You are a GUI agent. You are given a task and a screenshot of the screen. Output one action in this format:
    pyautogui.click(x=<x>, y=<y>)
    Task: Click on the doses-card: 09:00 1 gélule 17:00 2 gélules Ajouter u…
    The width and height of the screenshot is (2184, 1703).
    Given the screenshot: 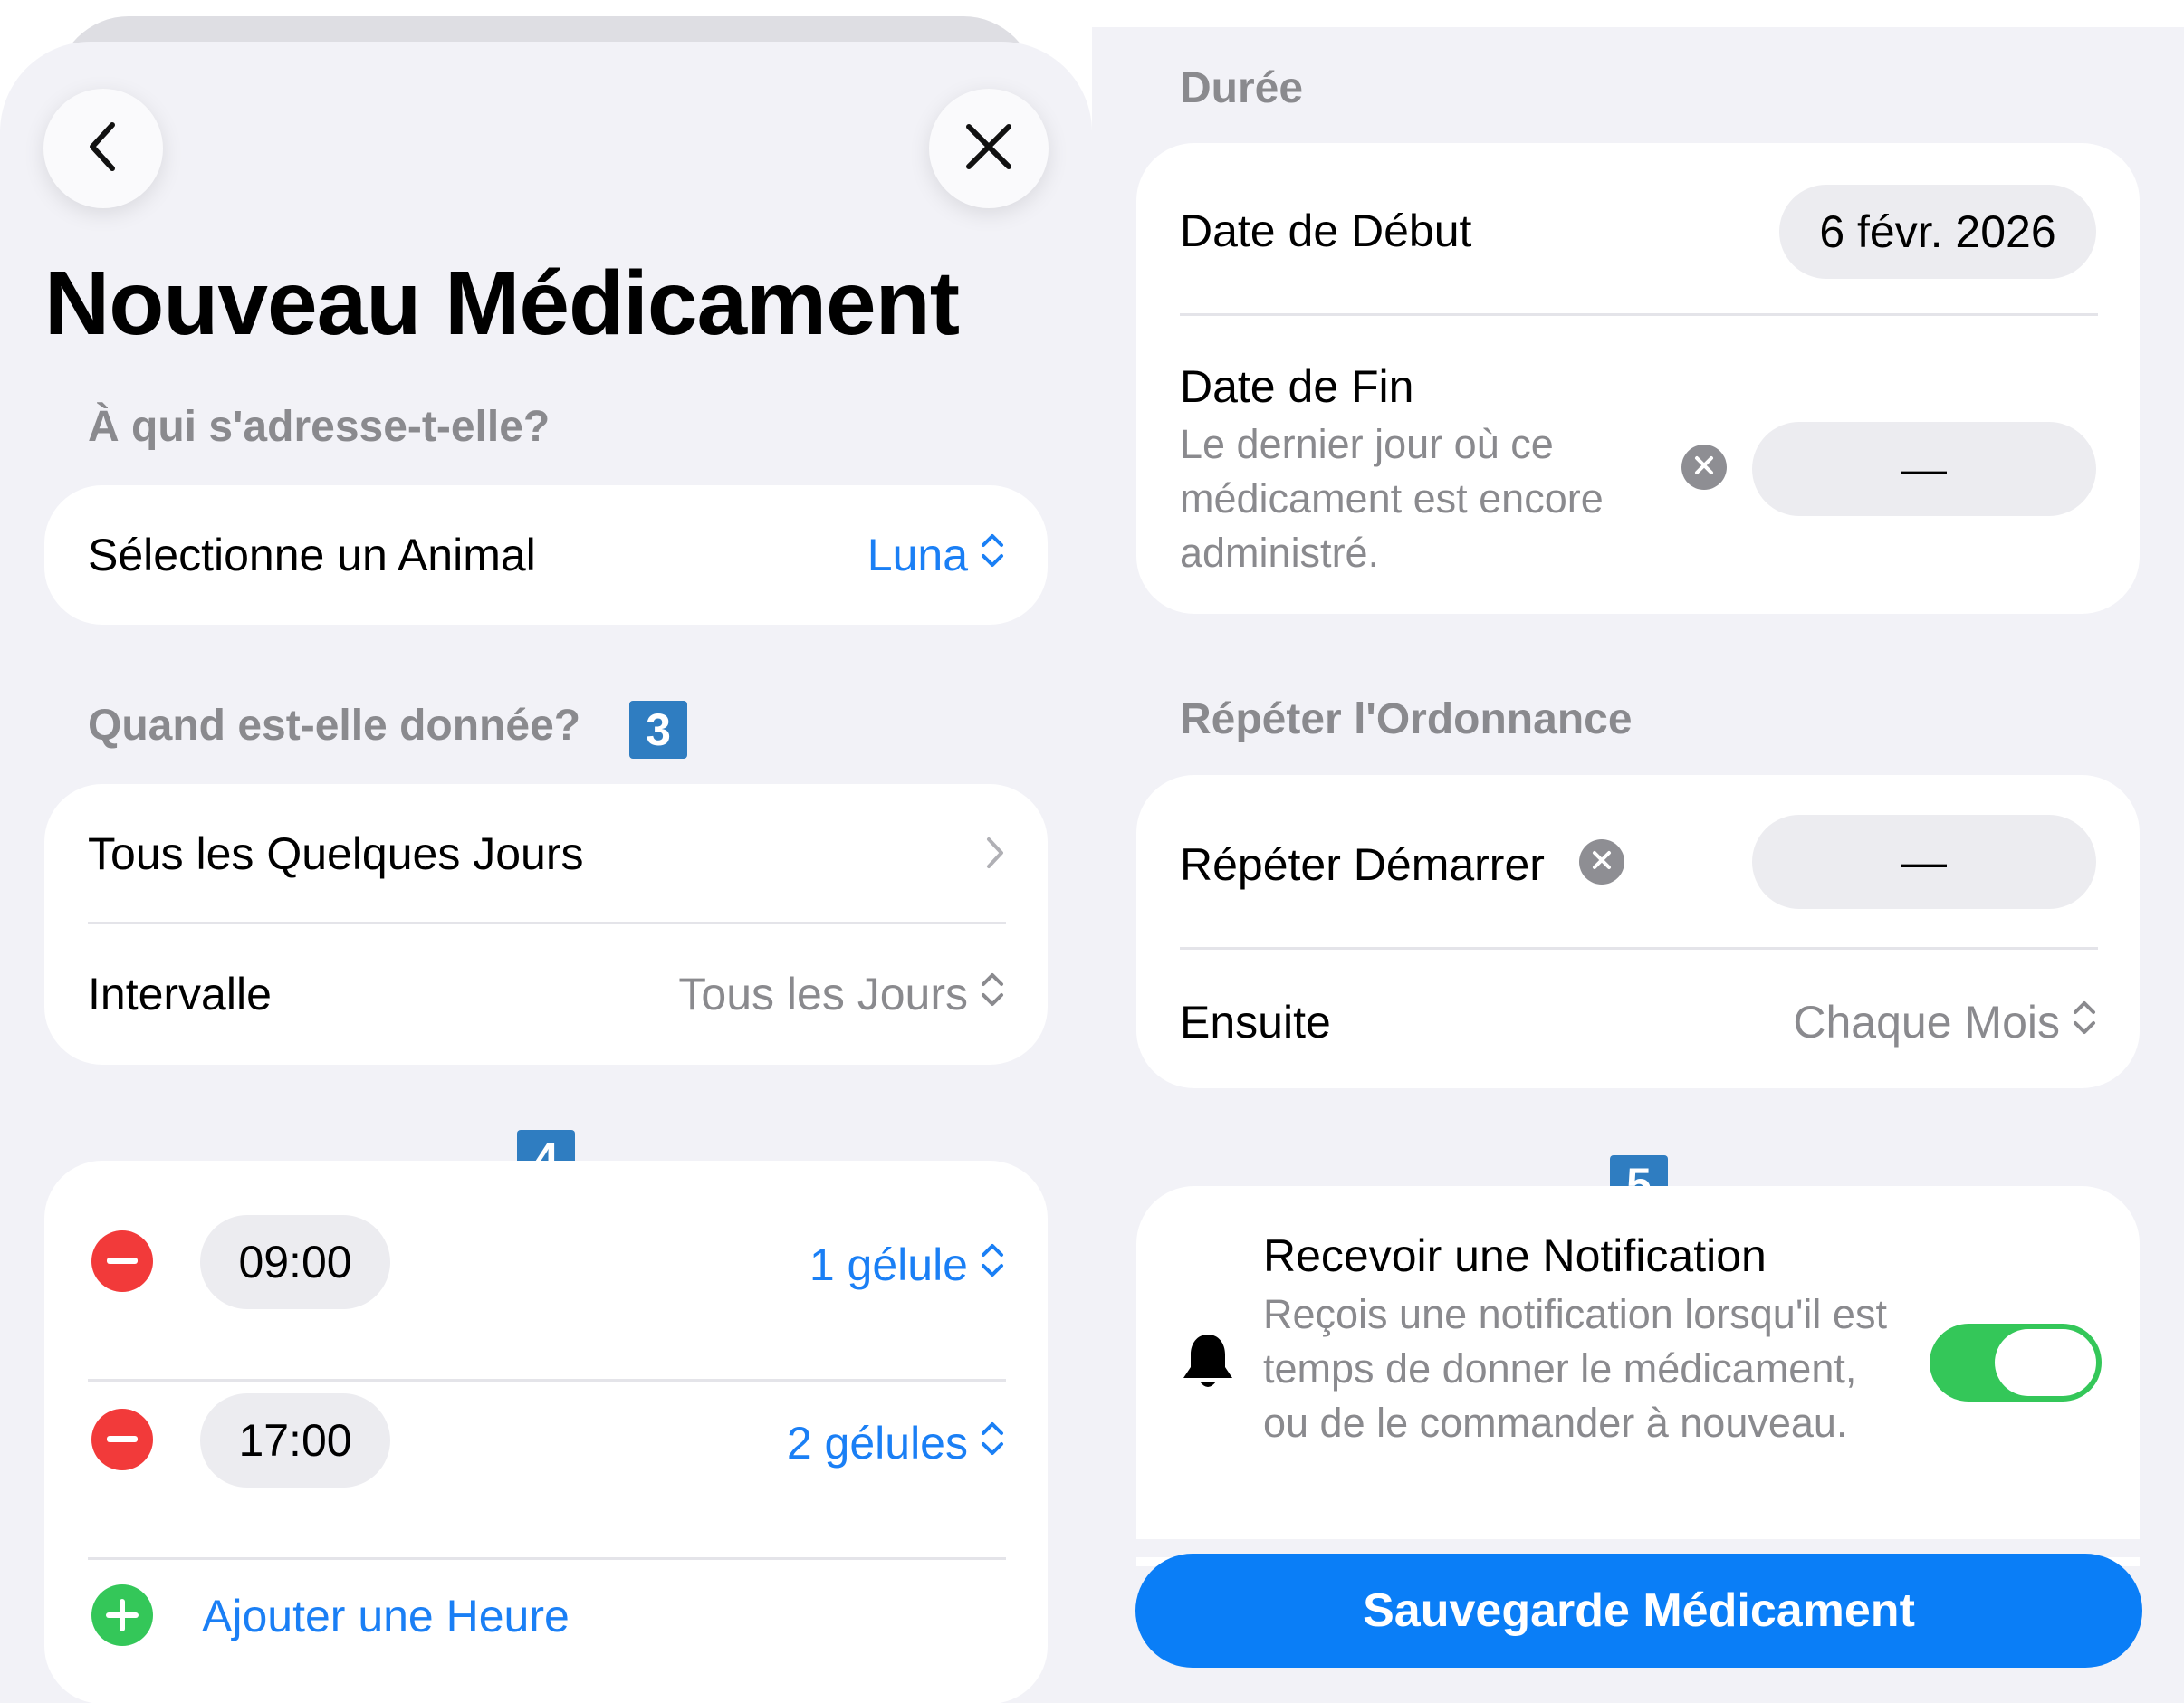 What is the action you would take?
    pyautogui.click(x=546, y=1432)
    